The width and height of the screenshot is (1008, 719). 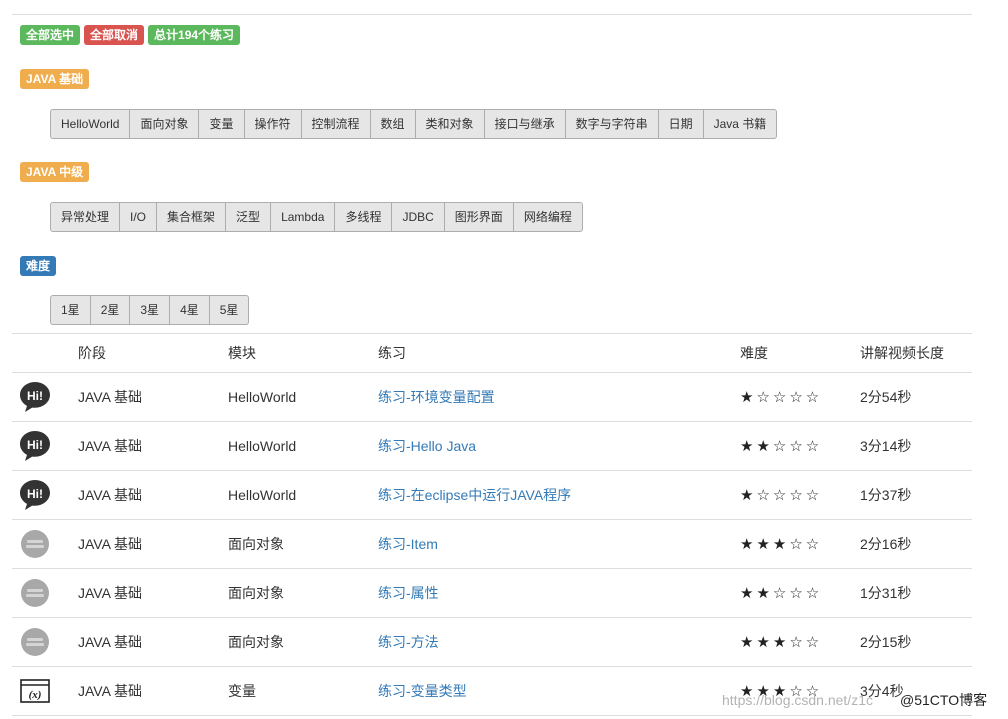 I want to click on top-actions: 全部选中 全部取消 总计194个练习, so click(x=130, y=35).